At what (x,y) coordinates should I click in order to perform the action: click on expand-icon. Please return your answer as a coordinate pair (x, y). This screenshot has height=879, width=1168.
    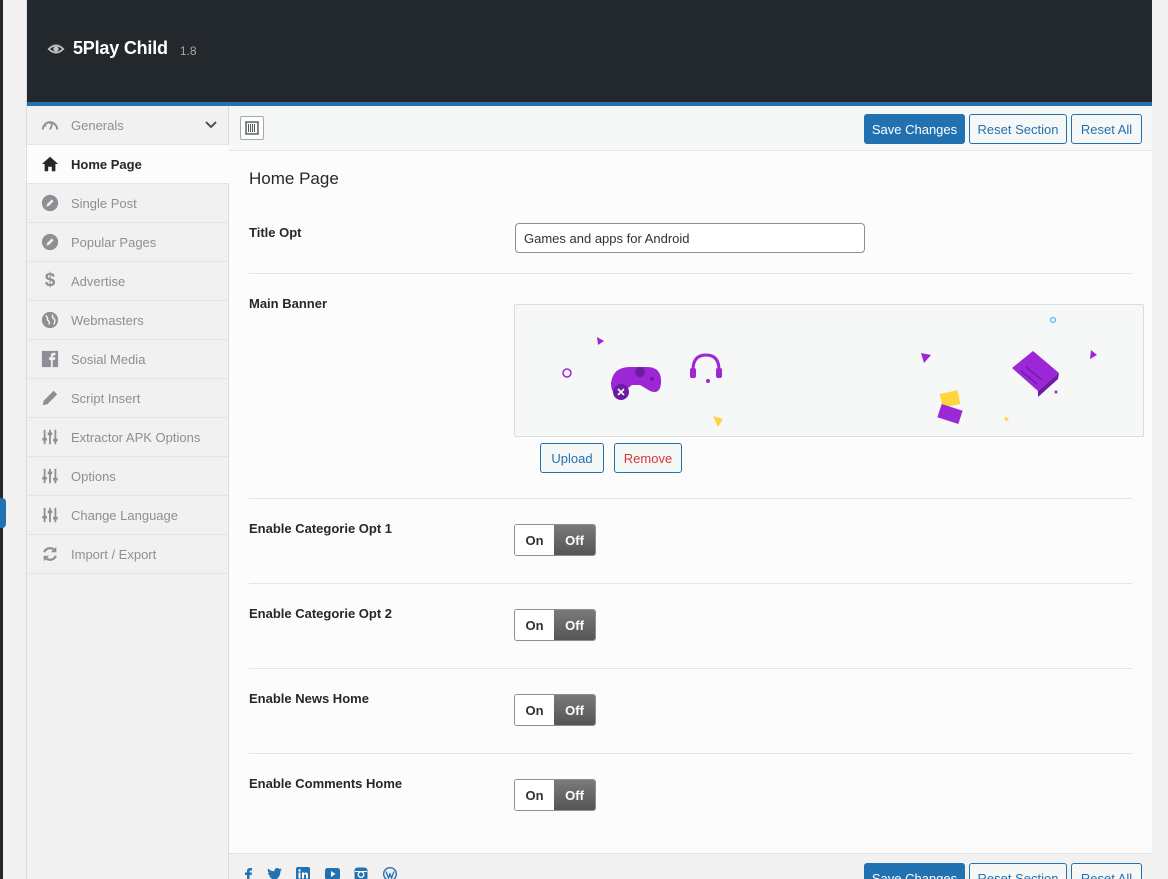
    Looking at the image, I should click on (252, 128).